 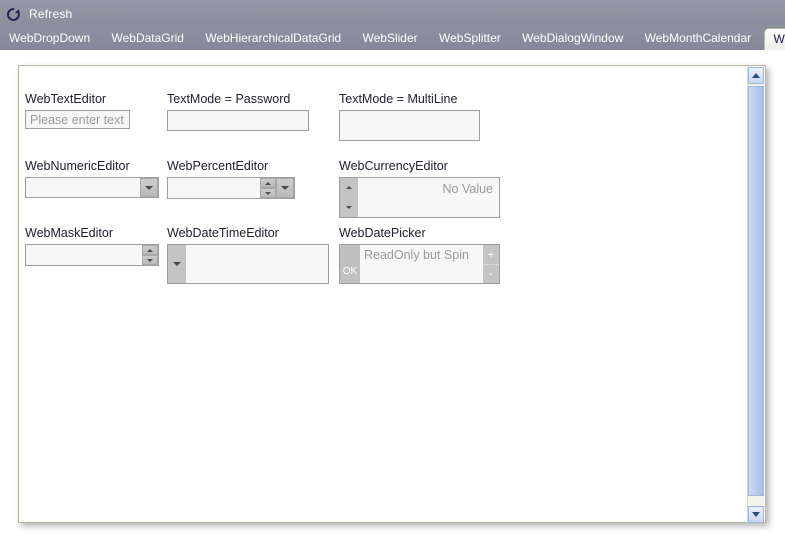 What do you see at coordinates (285, 188) in the screenshot?
I see `percent-editor-dropdown-chevron-down-icon` at bounding box center [285, 188].